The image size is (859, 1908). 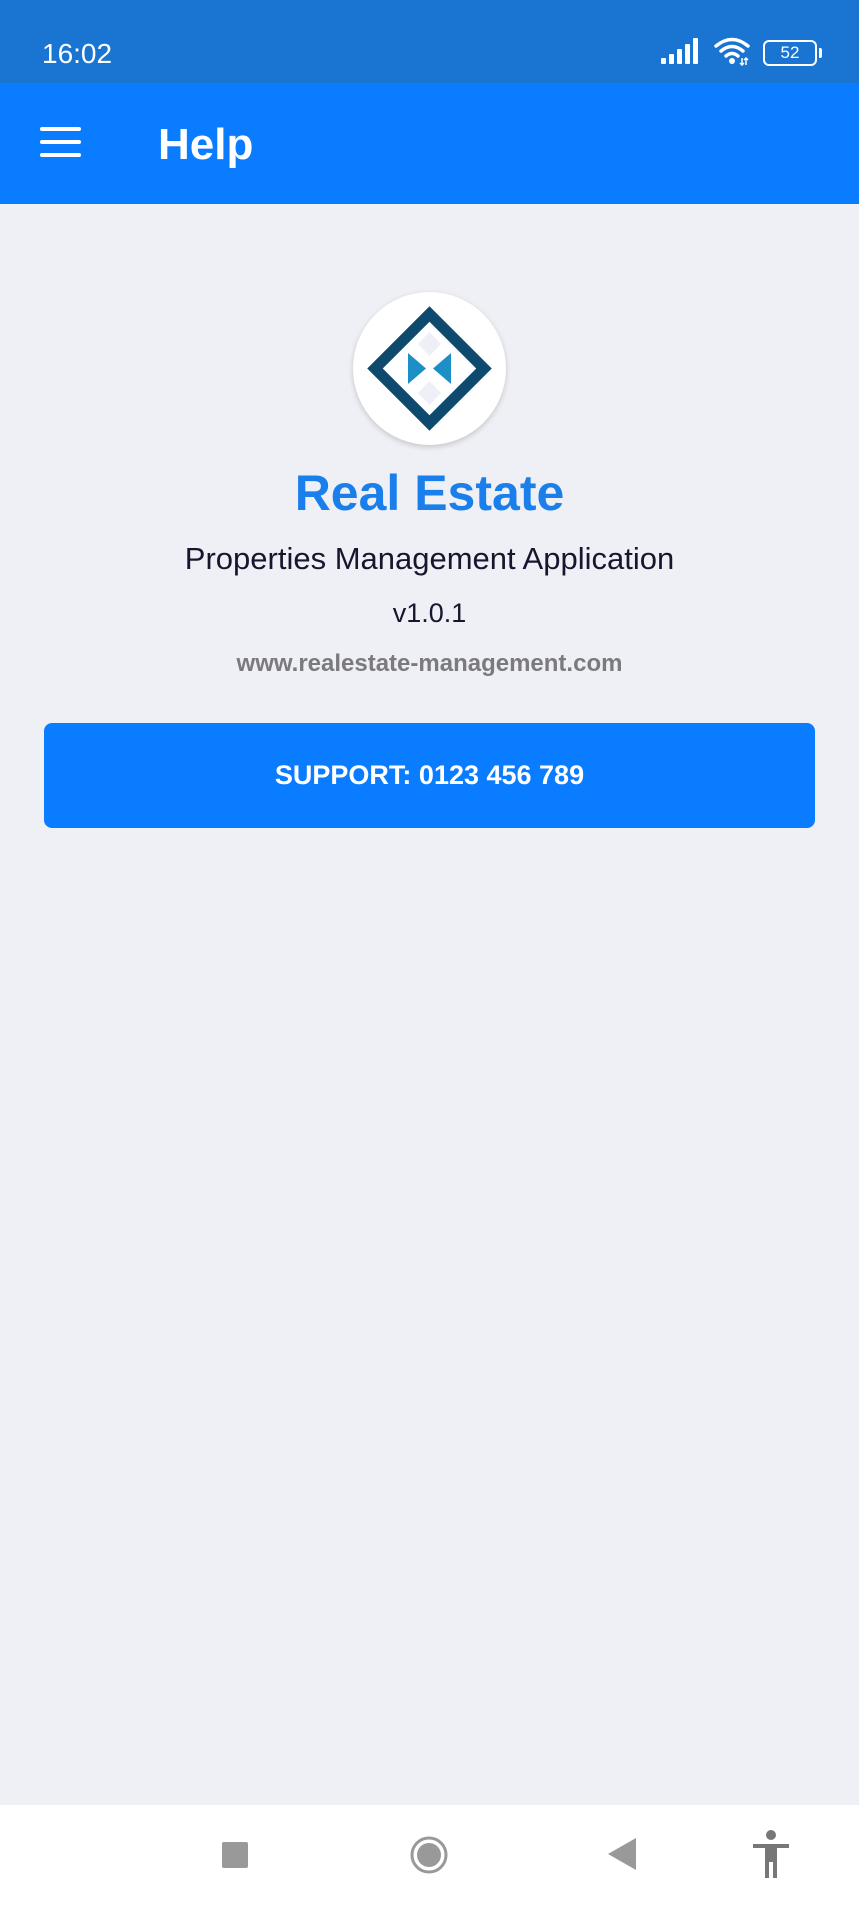 I want to click on app-bar: Help, so click(x=429, y=143).